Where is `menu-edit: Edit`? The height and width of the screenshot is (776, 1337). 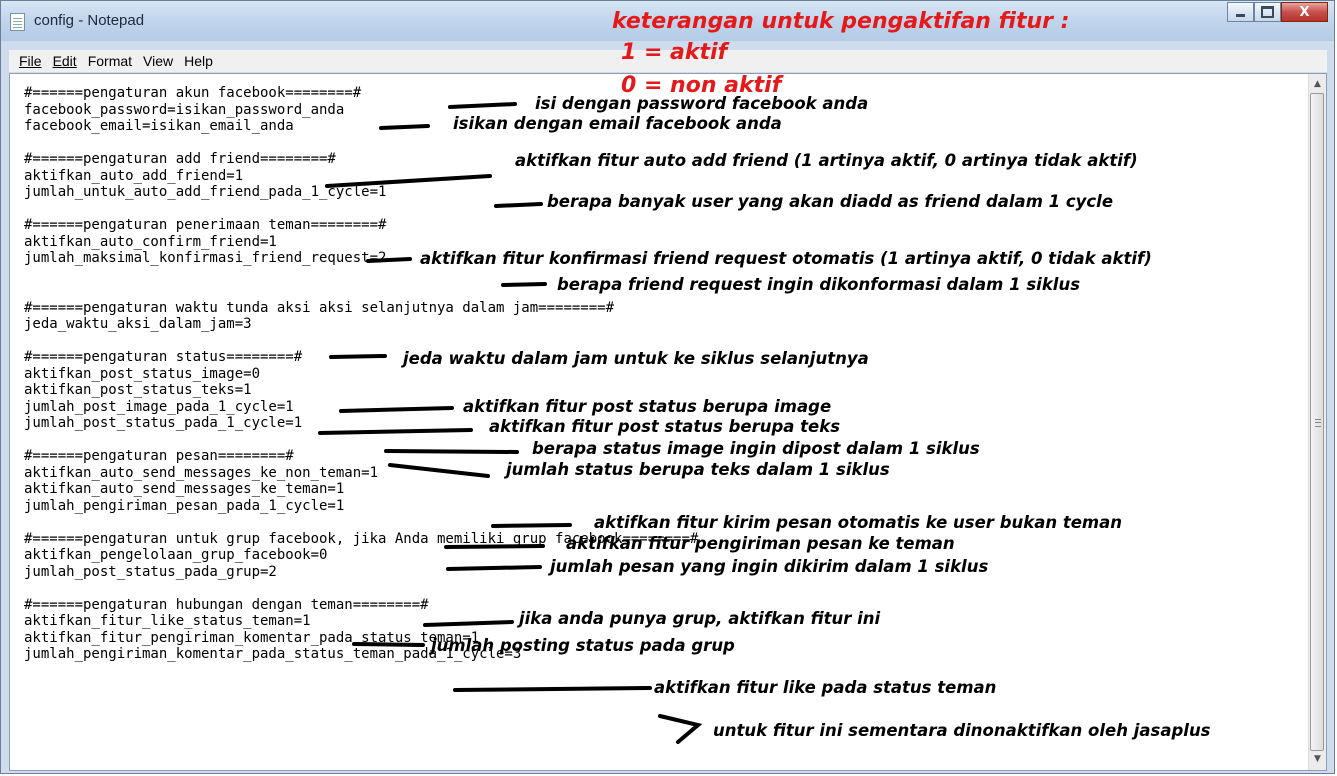
menu-edit: Edit is located at coordinates (65, 61).